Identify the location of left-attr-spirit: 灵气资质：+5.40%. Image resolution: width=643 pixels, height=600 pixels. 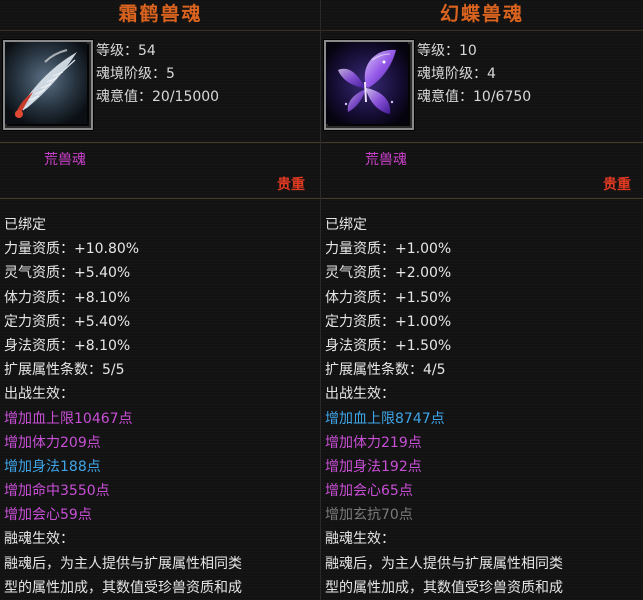
(67, 273).